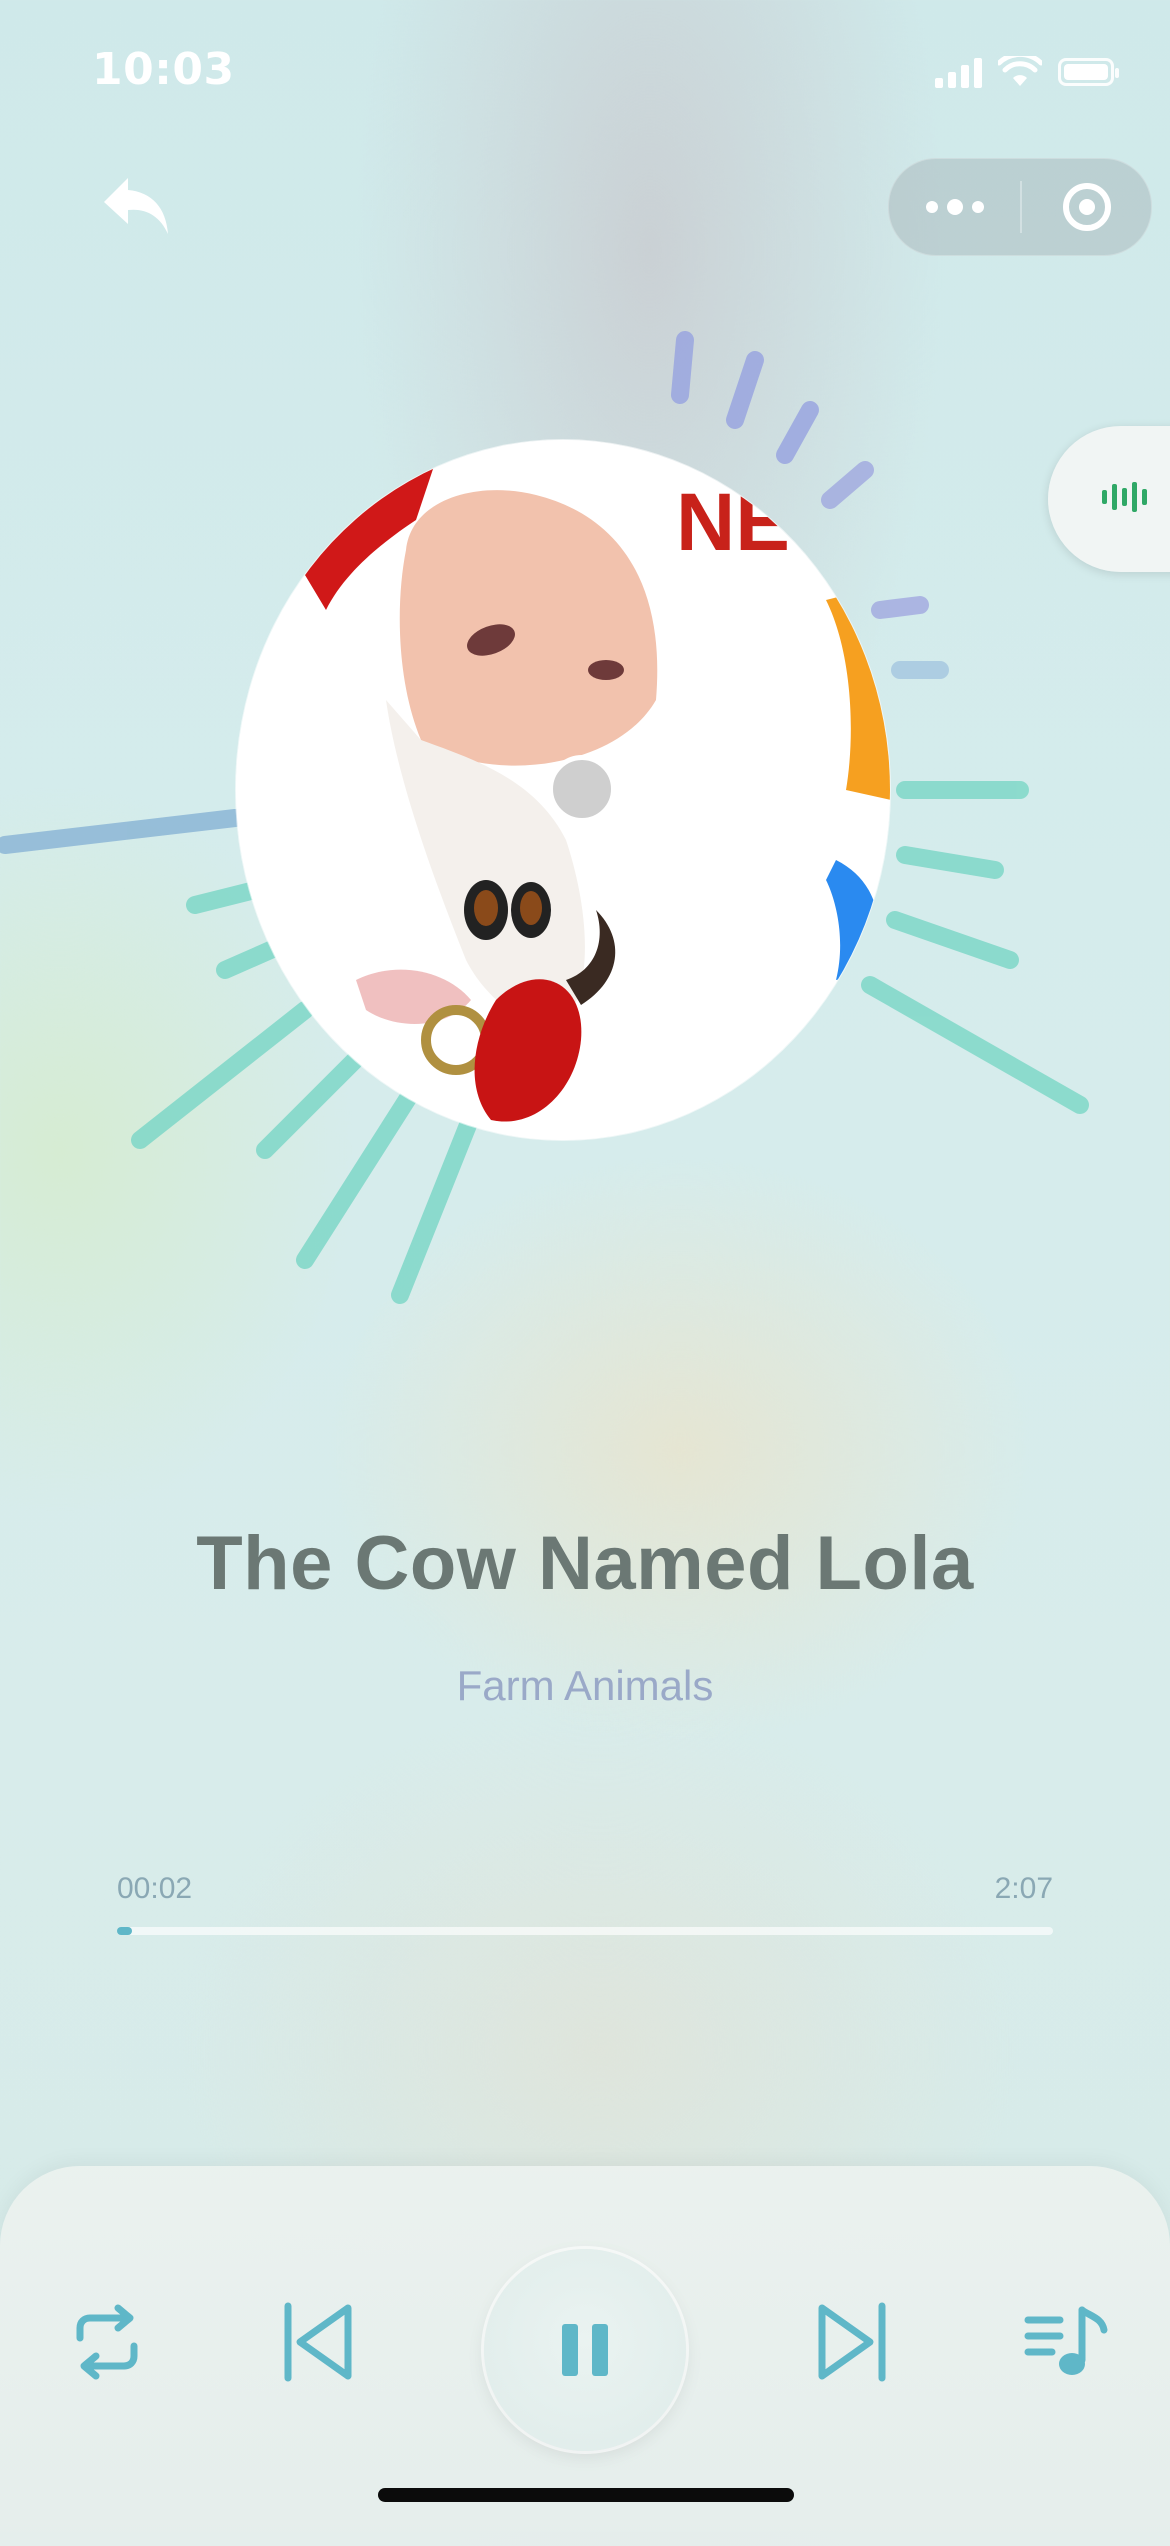 The height and width of the screenshot is (2546, 1170). I want to click on next-button, so click(852, 2342).